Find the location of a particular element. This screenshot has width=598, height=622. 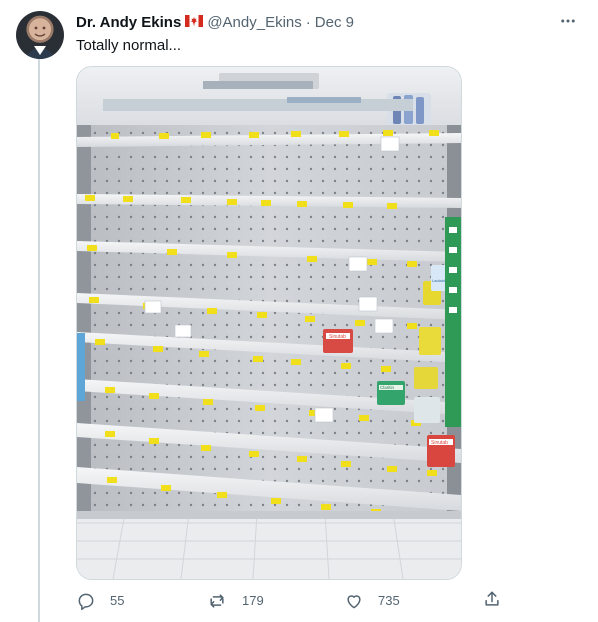

reply-button: 55 is located at coordinates (100, 601).